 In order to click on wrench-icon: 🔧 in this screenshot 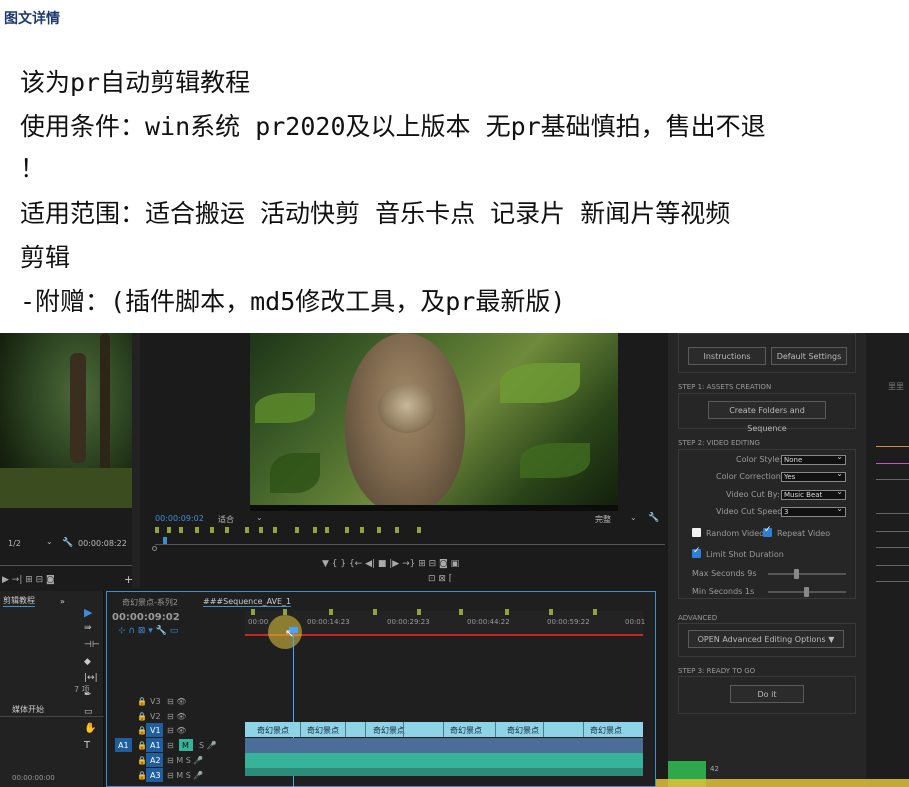, I will do `click(67, 543)`.